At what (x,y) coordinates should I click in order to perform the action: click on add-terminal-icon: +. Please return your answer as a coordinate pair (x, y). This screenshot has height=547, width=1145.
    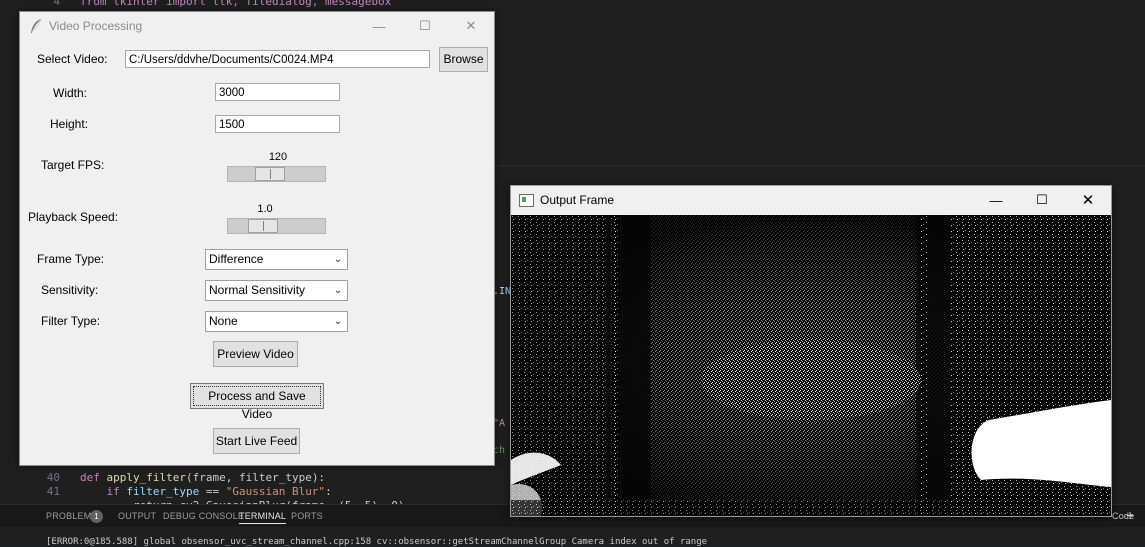
    Looking at the image, I should click on (1130, 515).